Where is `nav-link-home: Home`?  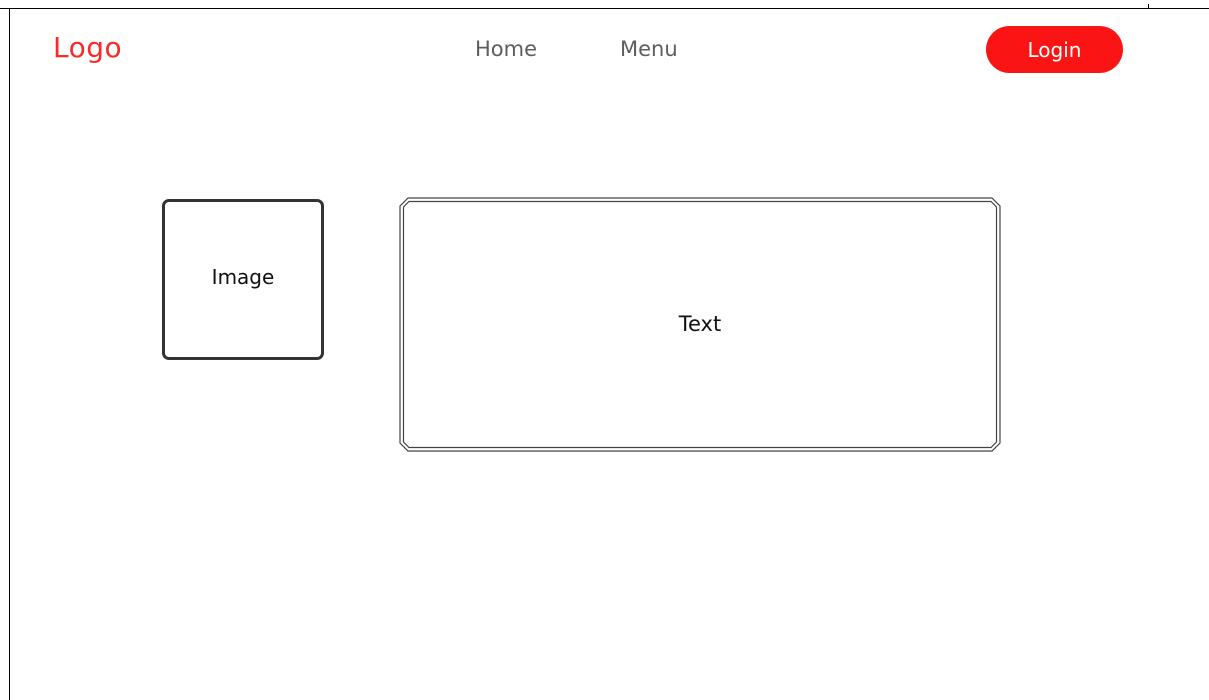
nav-link-home: Home is located at coordinates (506, 49).